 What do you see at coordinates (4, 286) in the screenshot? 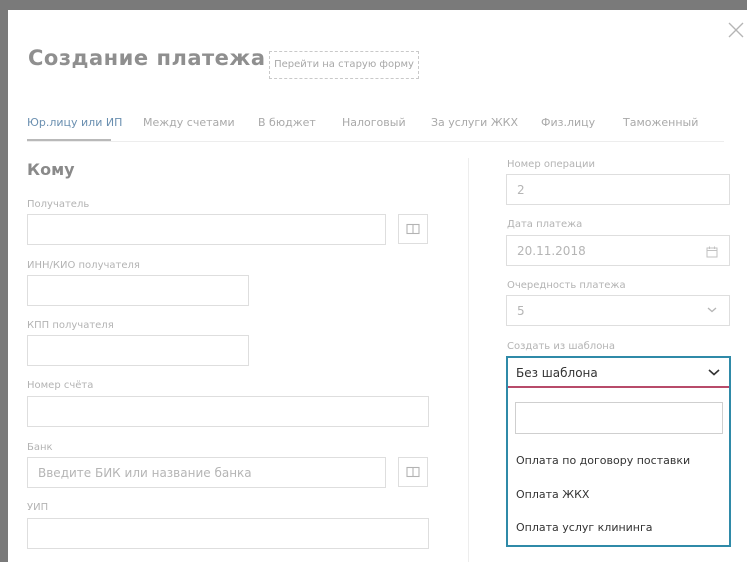
I see `window-frame-left` at bounding box center [4, 286].